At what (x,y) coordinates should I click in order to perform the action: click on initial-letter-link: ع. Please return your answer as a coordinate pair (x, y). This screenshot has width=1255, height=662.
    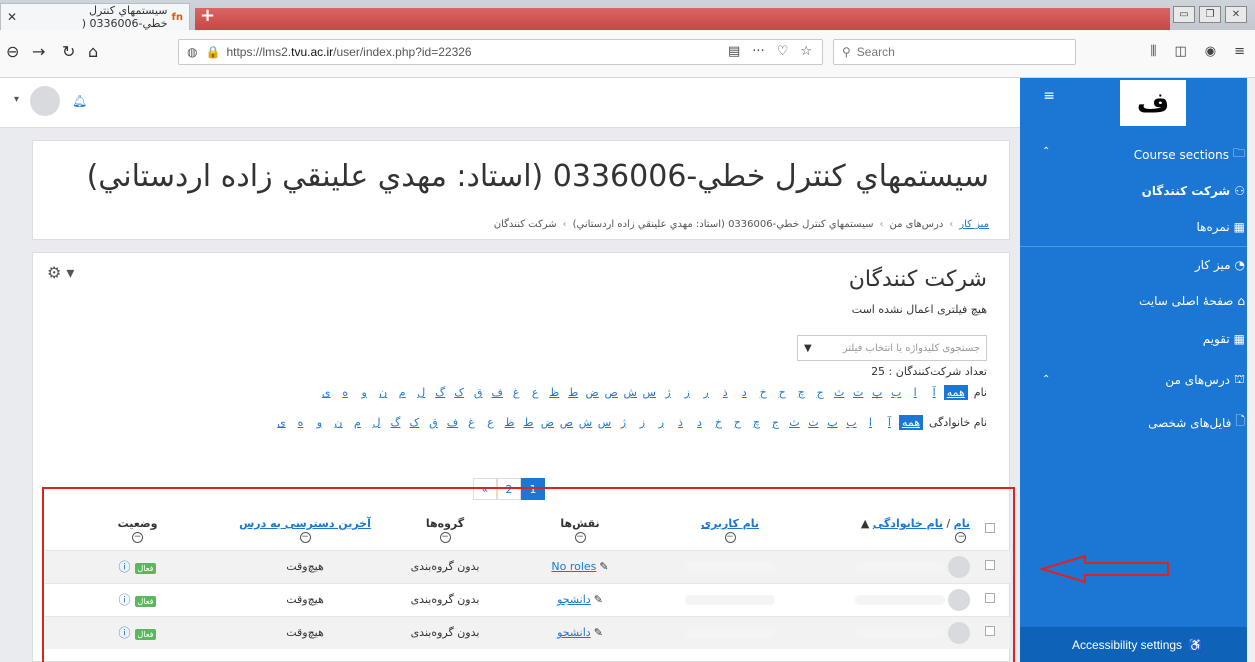
    Looking at the image, I should click on (535, 392).